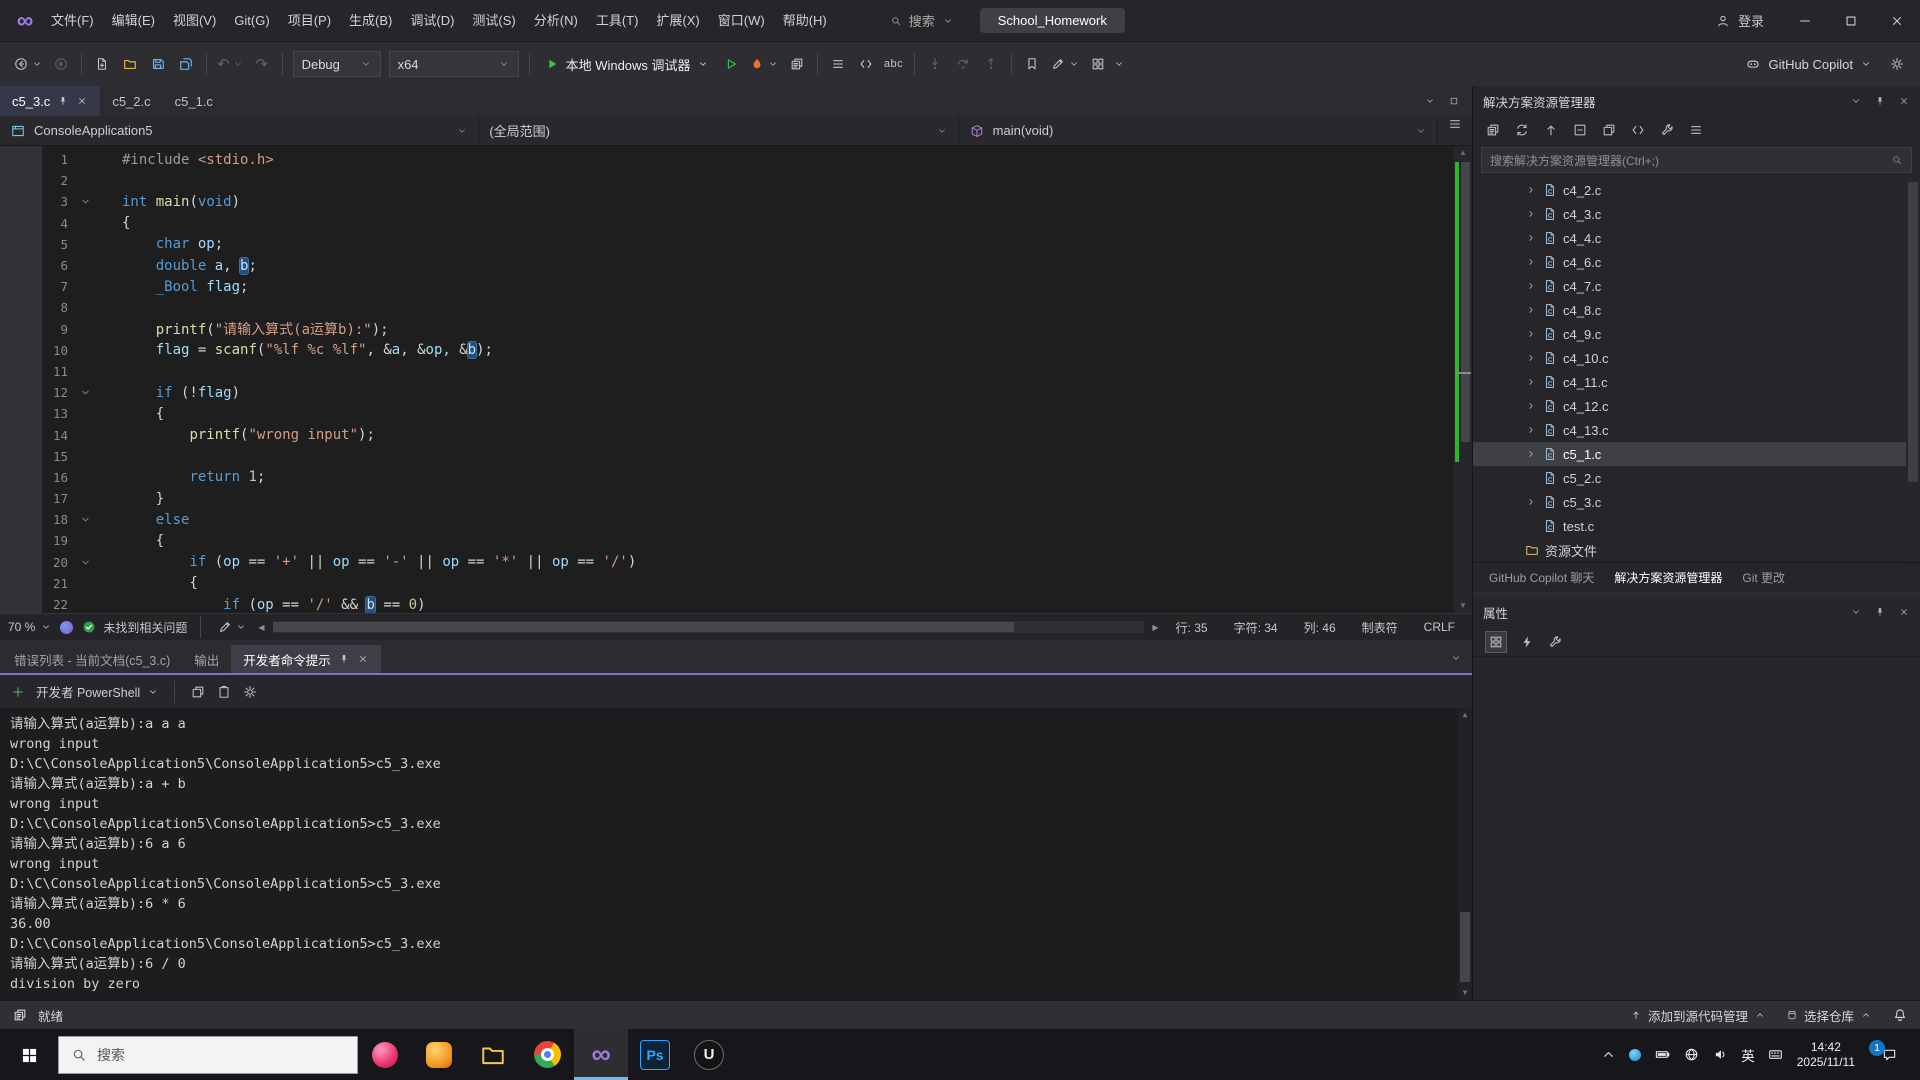  What do you see at coordinates (556, 21) in the screenshot?
I see `menu-item: 分析(N)` at bounding box center [556, 21].